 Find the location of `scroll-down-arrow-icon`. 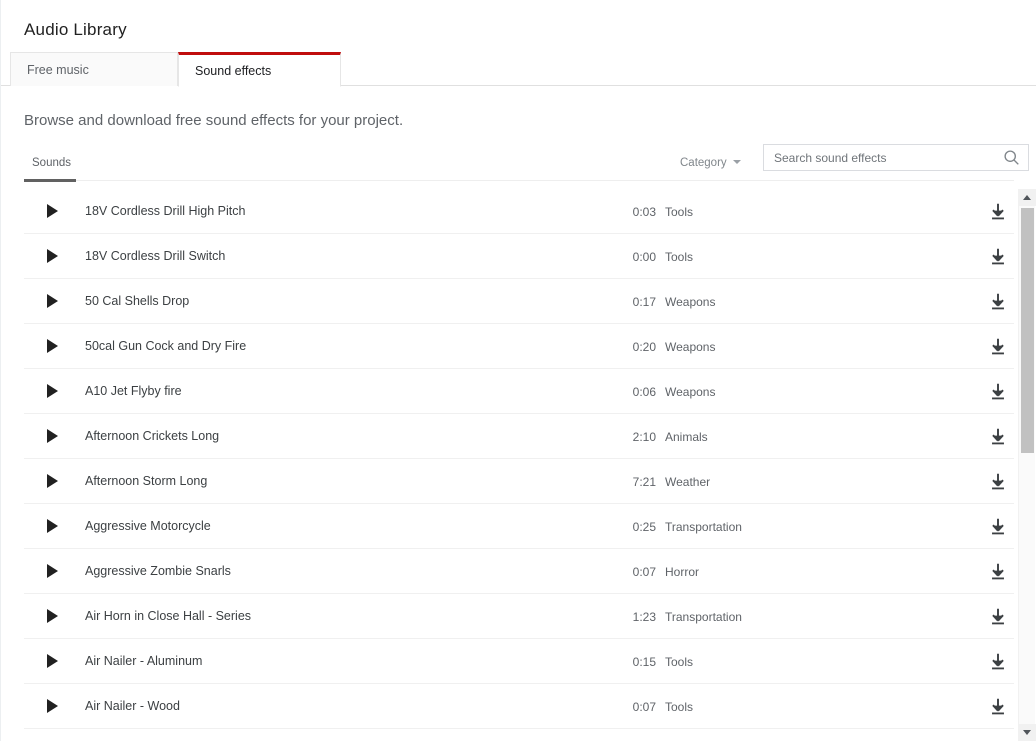

scroll-down-arrow-icon is located at coordinates (1027, 732).